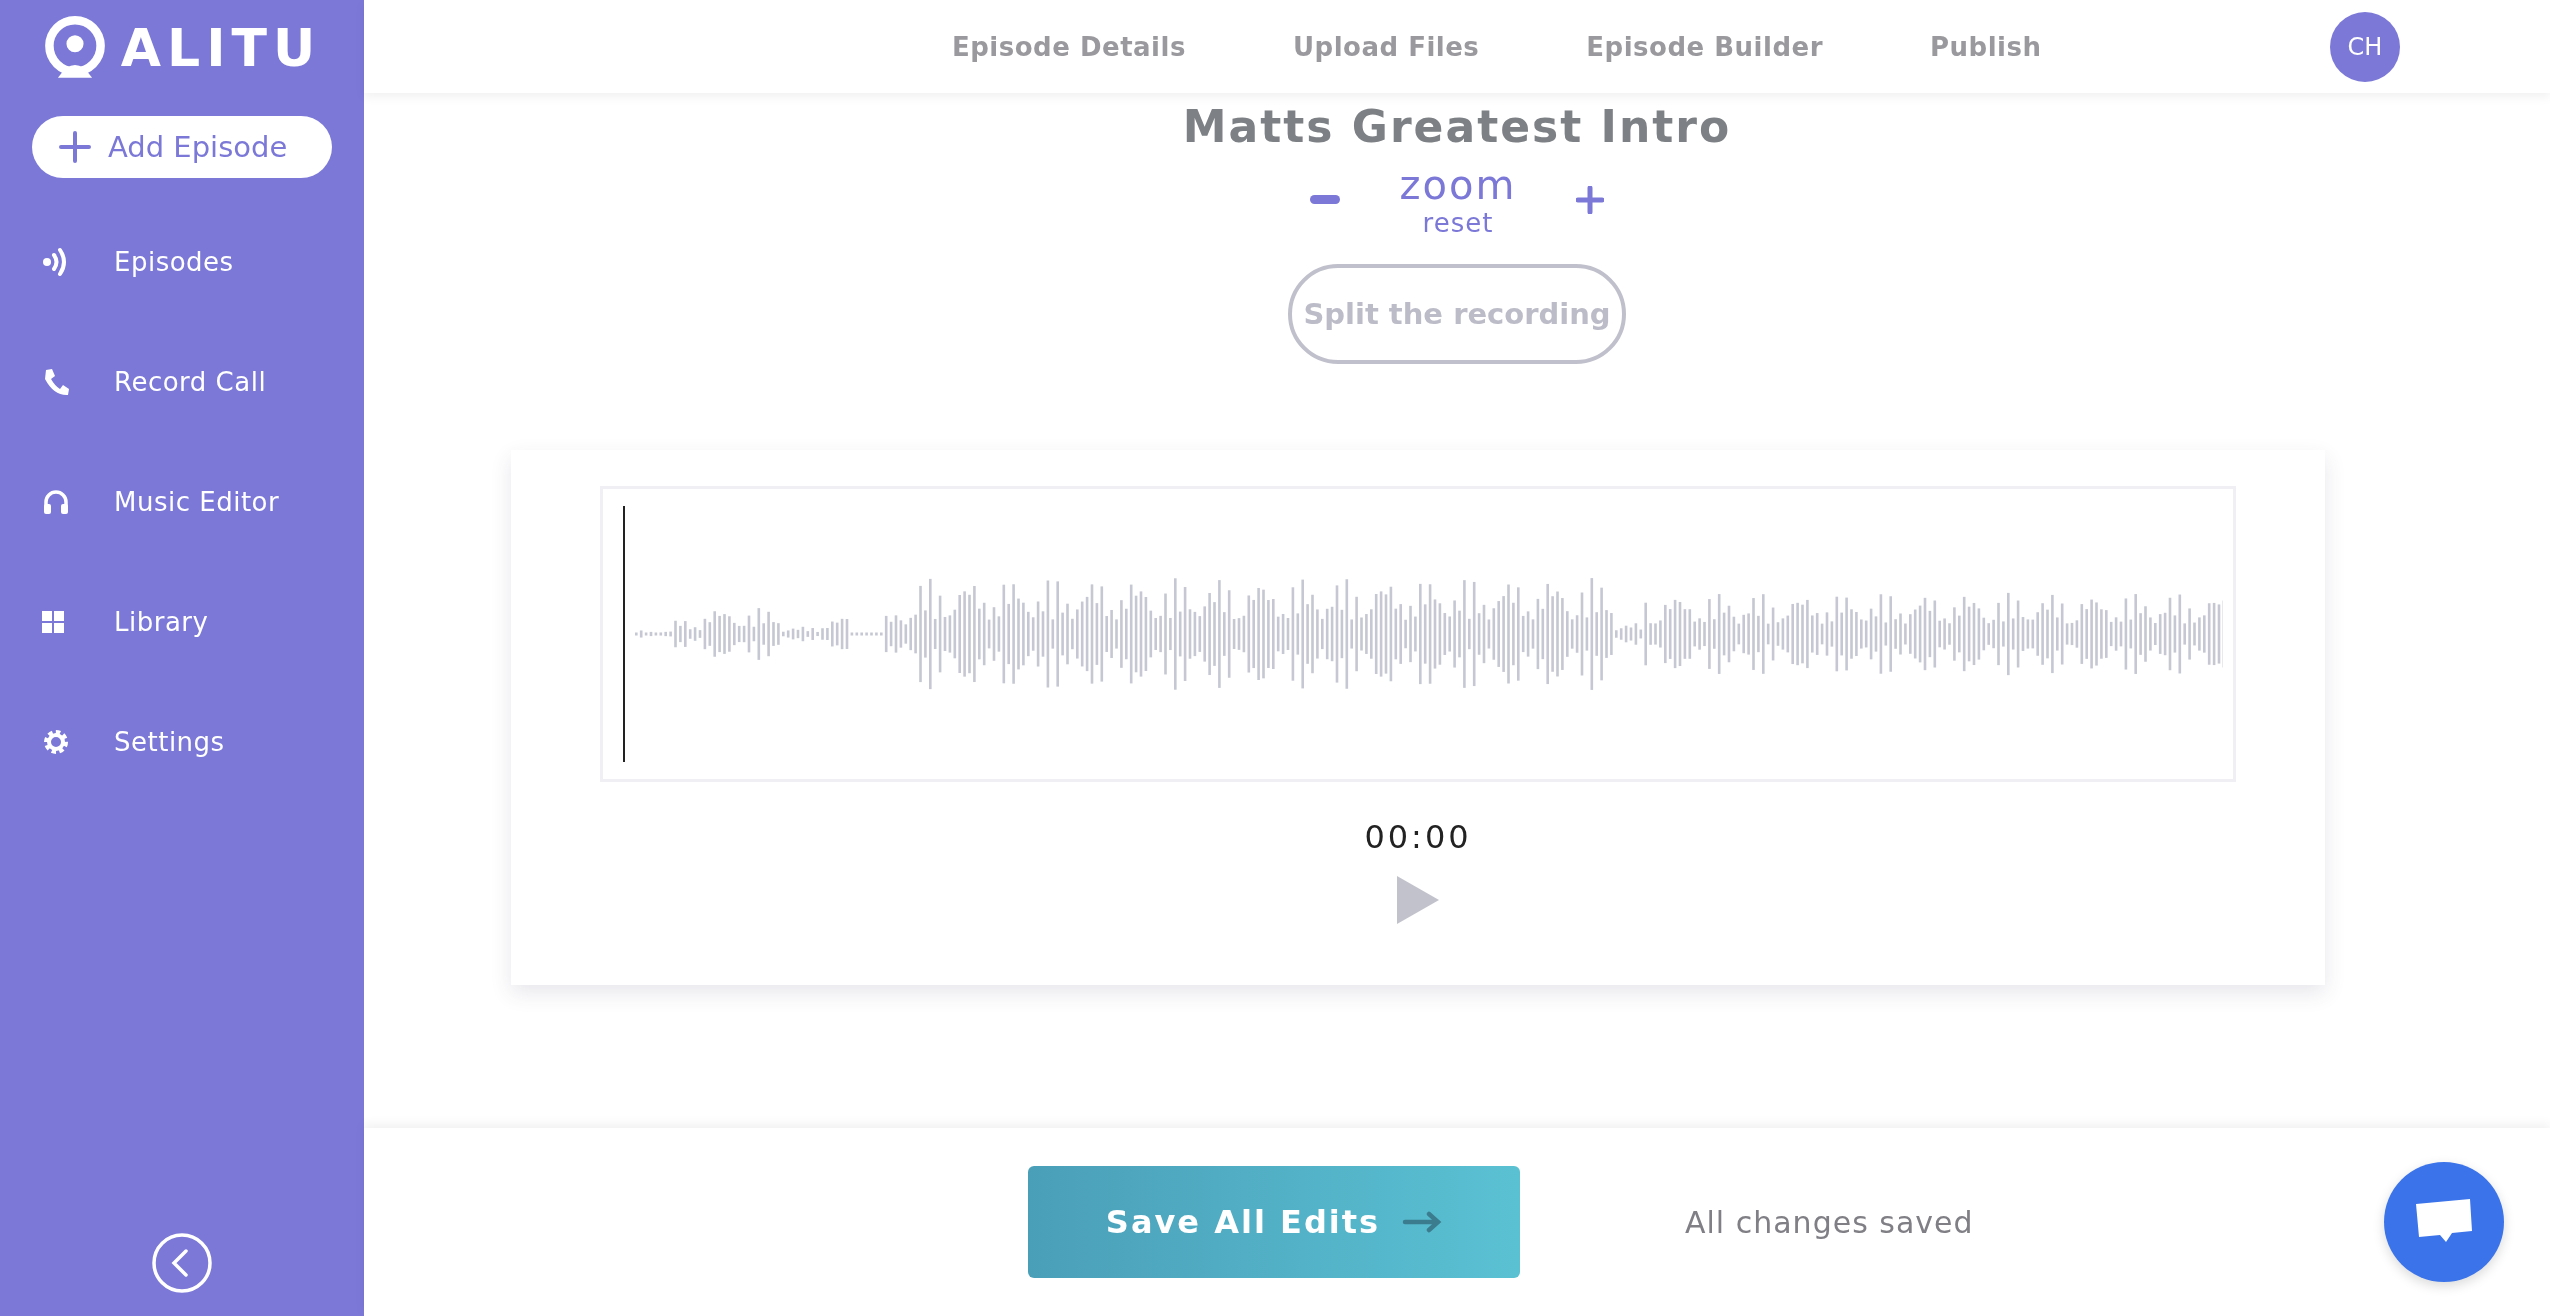 This screenshot has height=1316, width=2550. Describe the element at coordinates (75, 147) in the screenshot. I see `plus-icon` at that location.